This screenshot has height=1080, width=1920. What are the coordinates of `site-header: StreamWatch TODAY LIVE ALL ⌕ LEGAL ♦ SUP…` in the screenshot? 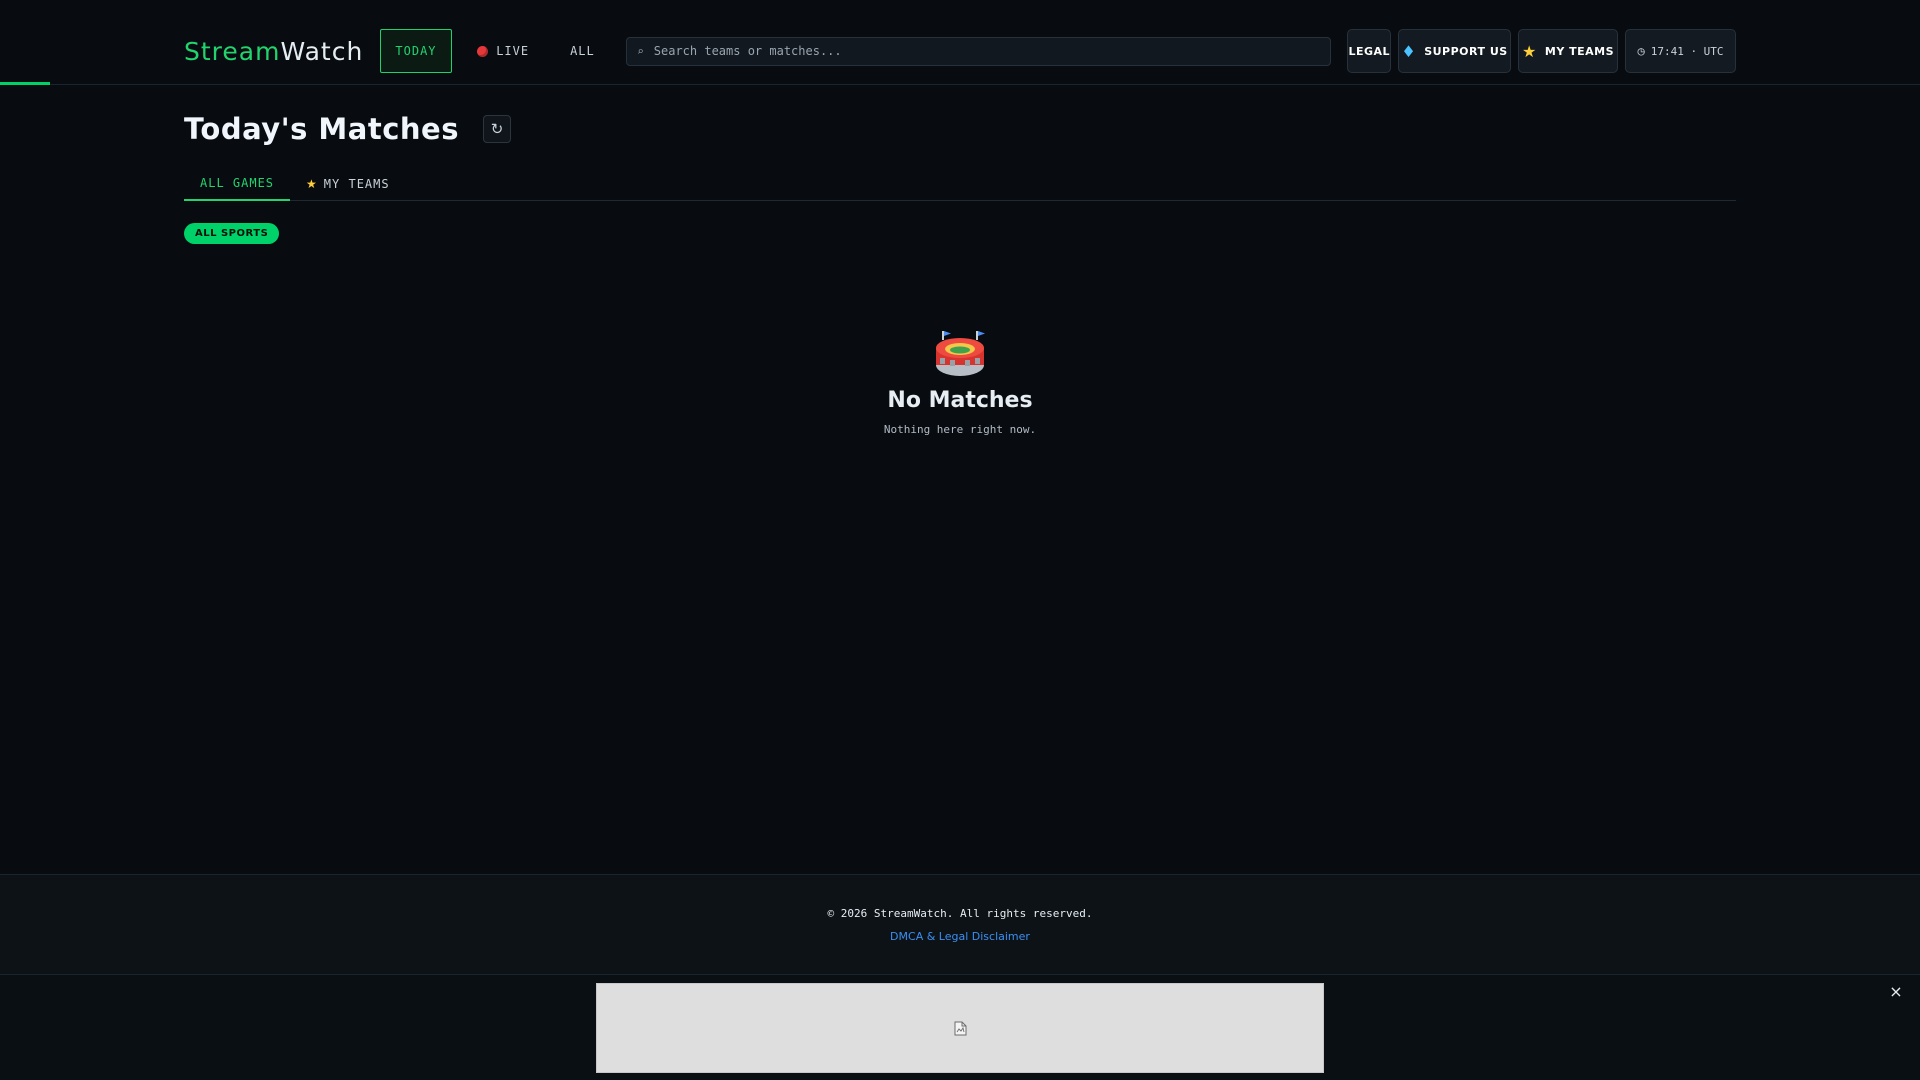 It's located at (960, 42).